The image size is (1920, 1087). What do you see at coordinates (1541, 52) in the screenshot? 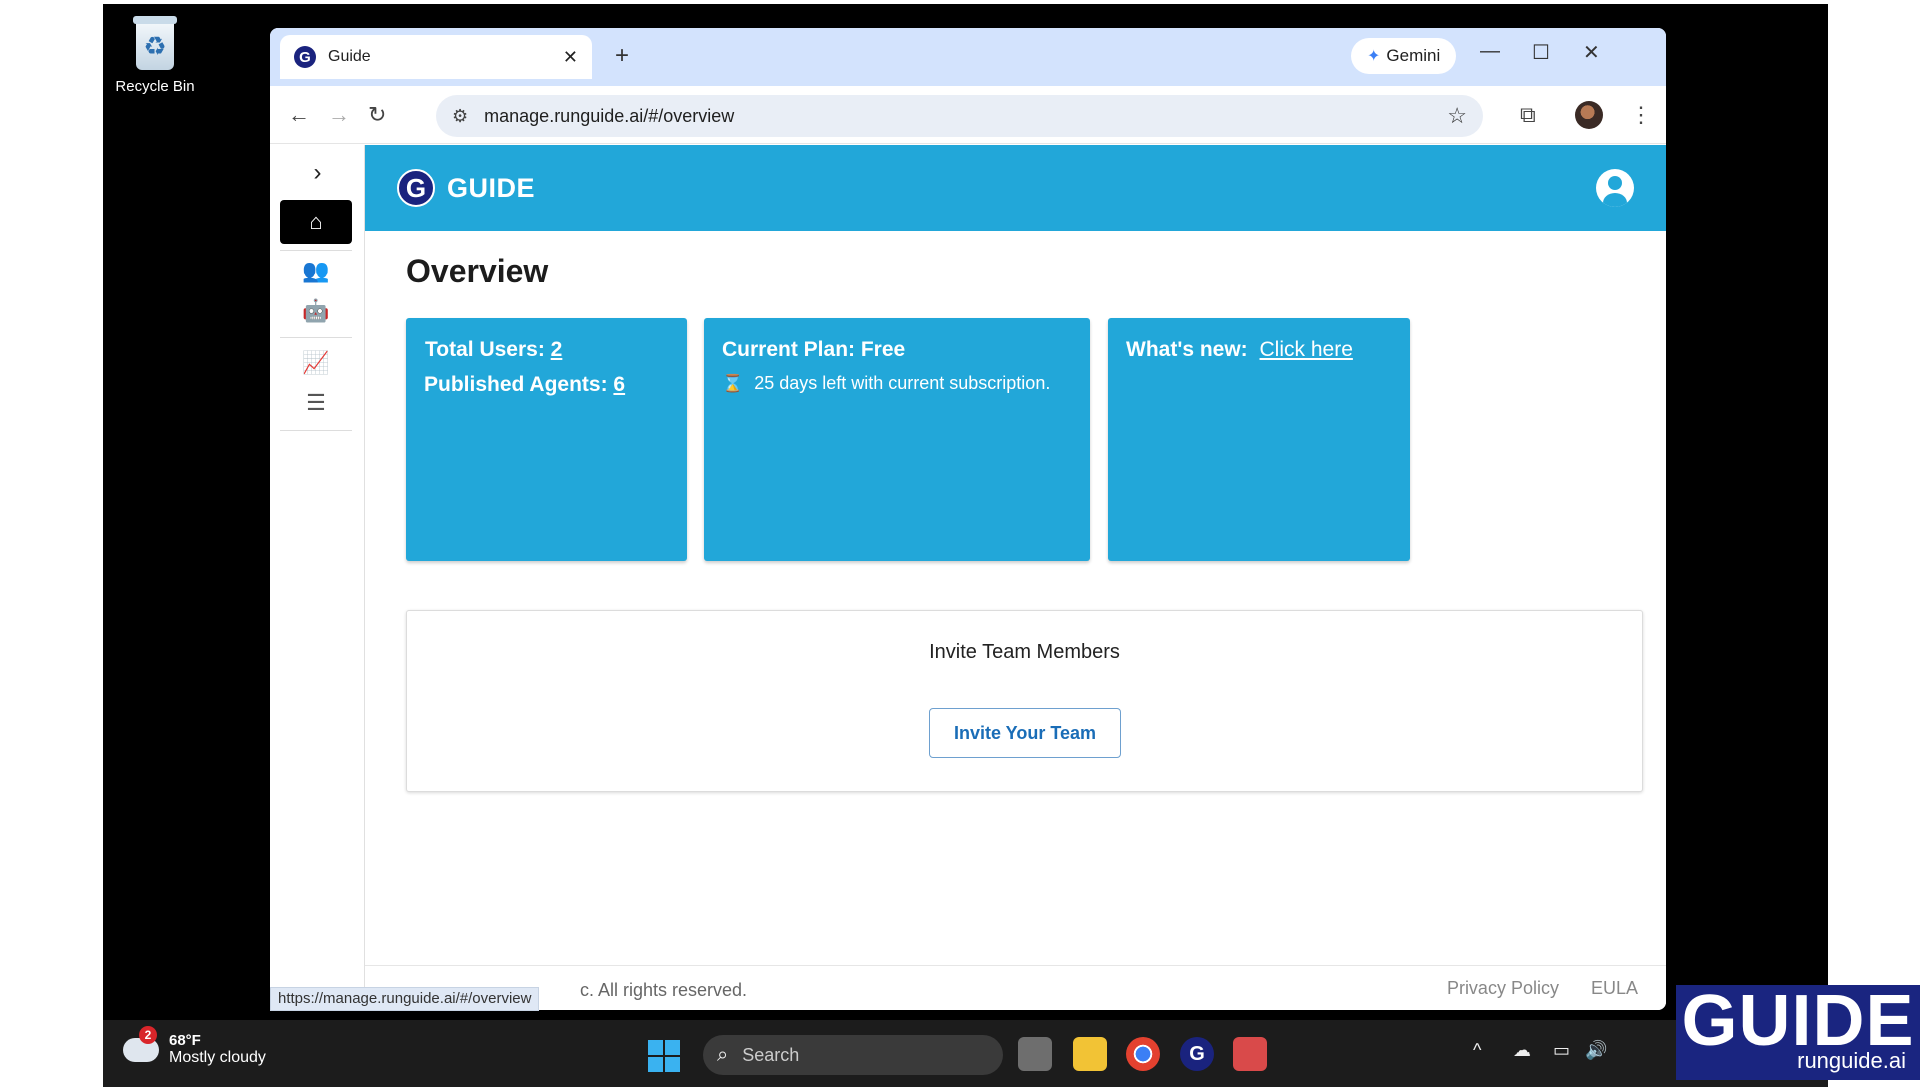
I see `maximize-icon: ☐` at bounding box center [1541, 52].